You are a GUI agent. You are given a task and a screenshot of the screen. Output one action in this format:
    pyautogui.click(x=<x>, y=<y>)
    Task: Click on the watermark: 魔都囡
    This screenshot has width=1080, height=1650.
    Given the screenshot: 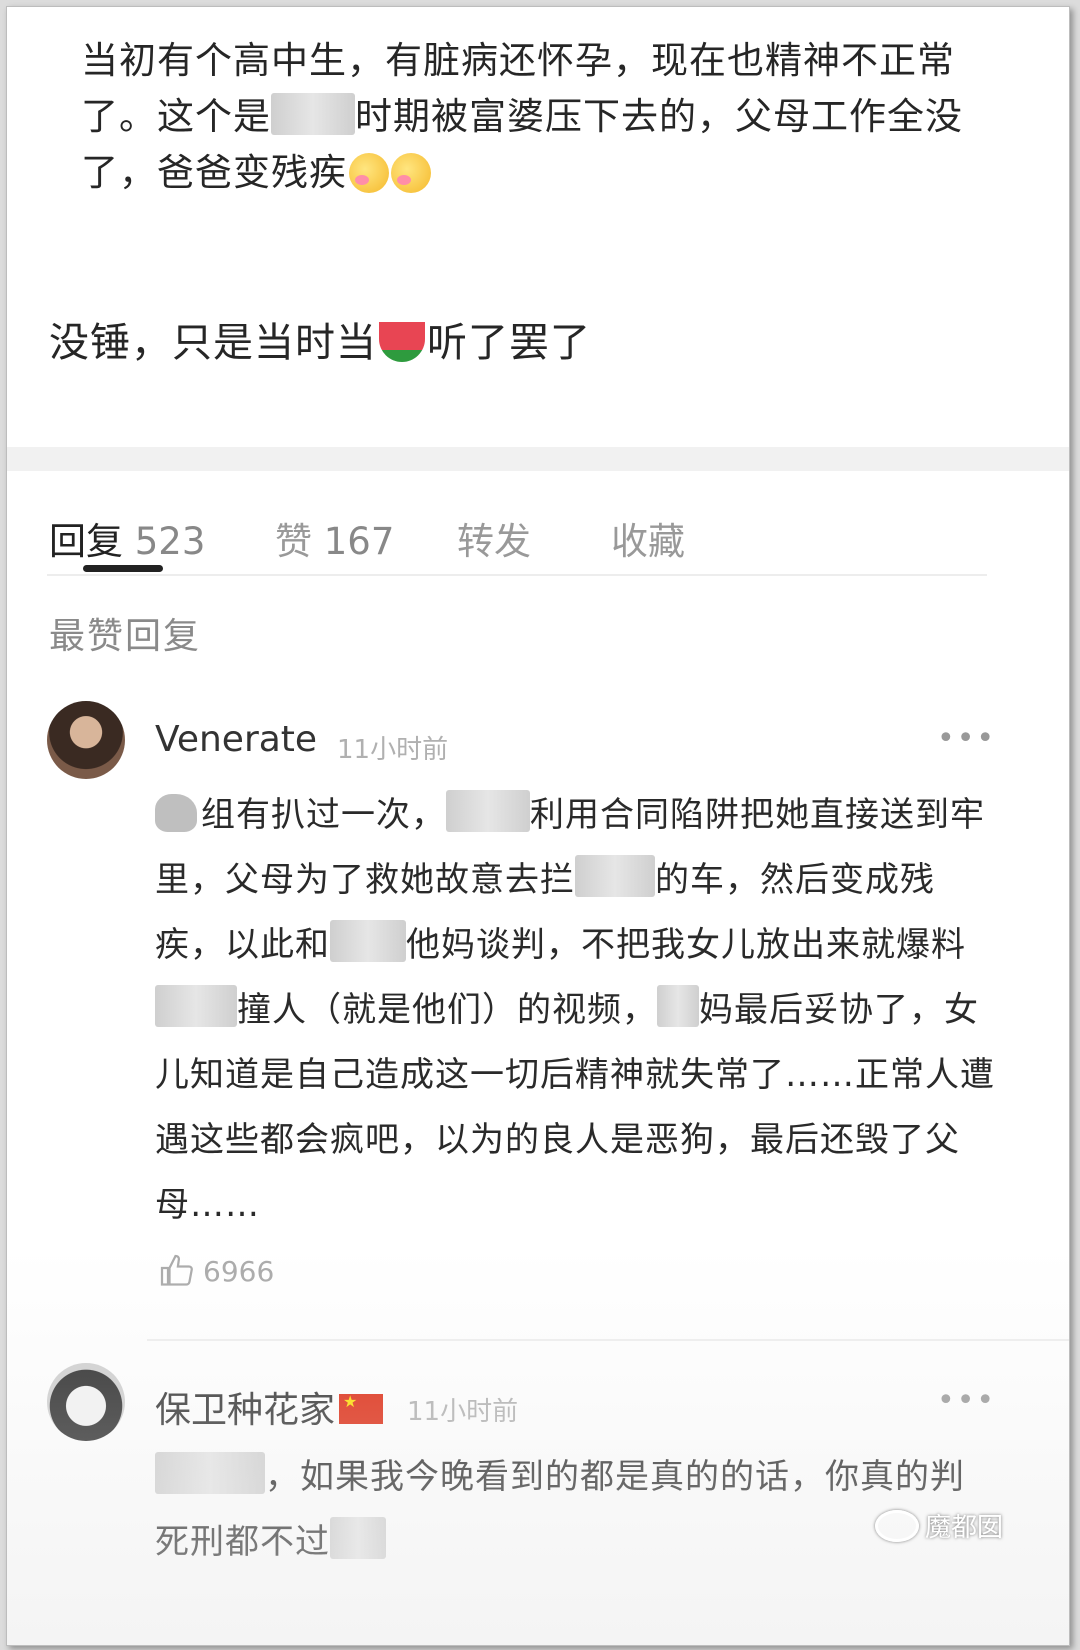 What is the action you would take?
    pyautogui.click(x=939, y=1525)
    